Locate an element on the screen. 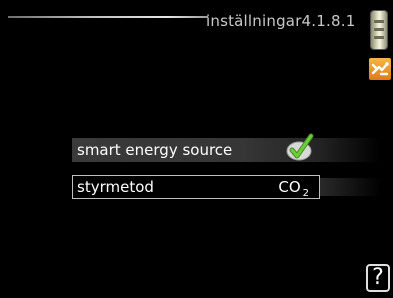 This screenshot has height=298, width=393. setting-row-styrmetod: styrmetod CO 2 is located at coordinates (196, 187).